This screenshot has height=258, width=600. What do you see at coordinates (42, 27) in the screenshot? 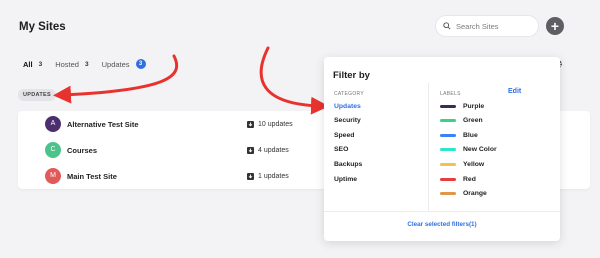
I see `page-title: My Sites` at bounding box center [42, 27].